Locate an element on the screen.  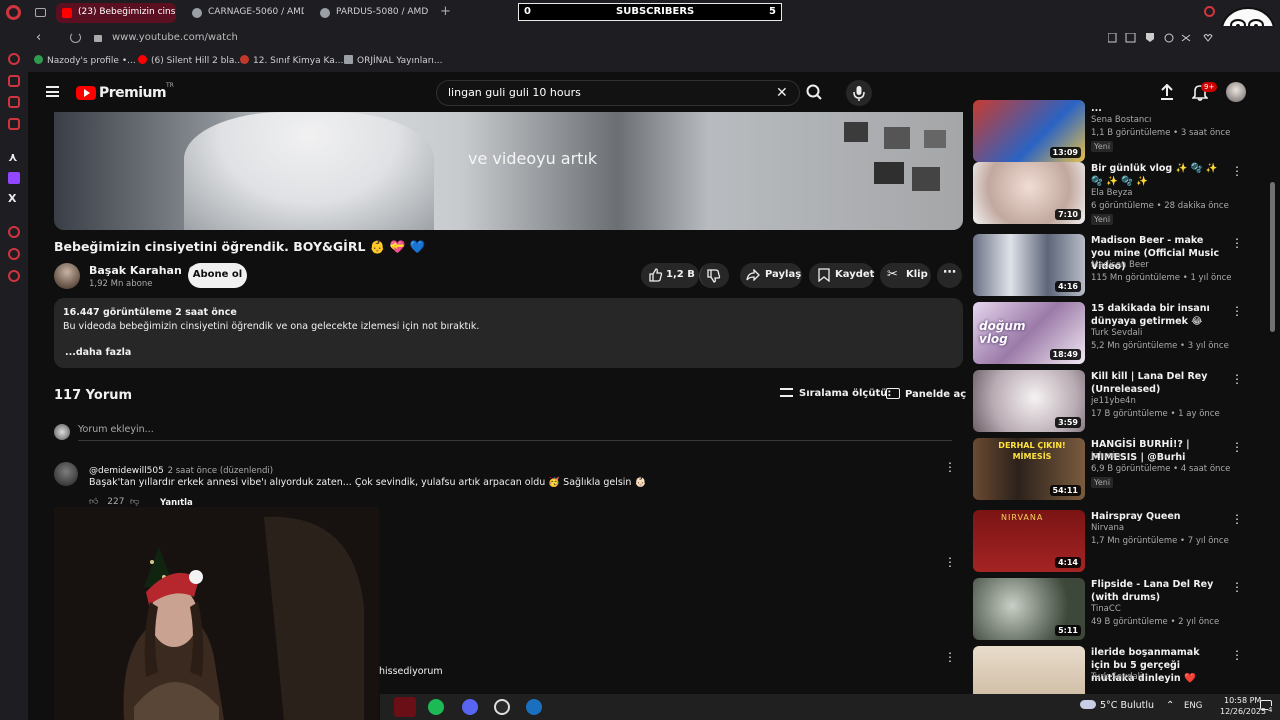
tray-chevron-icon: ⌃ is located at coordinates (1170, 705).